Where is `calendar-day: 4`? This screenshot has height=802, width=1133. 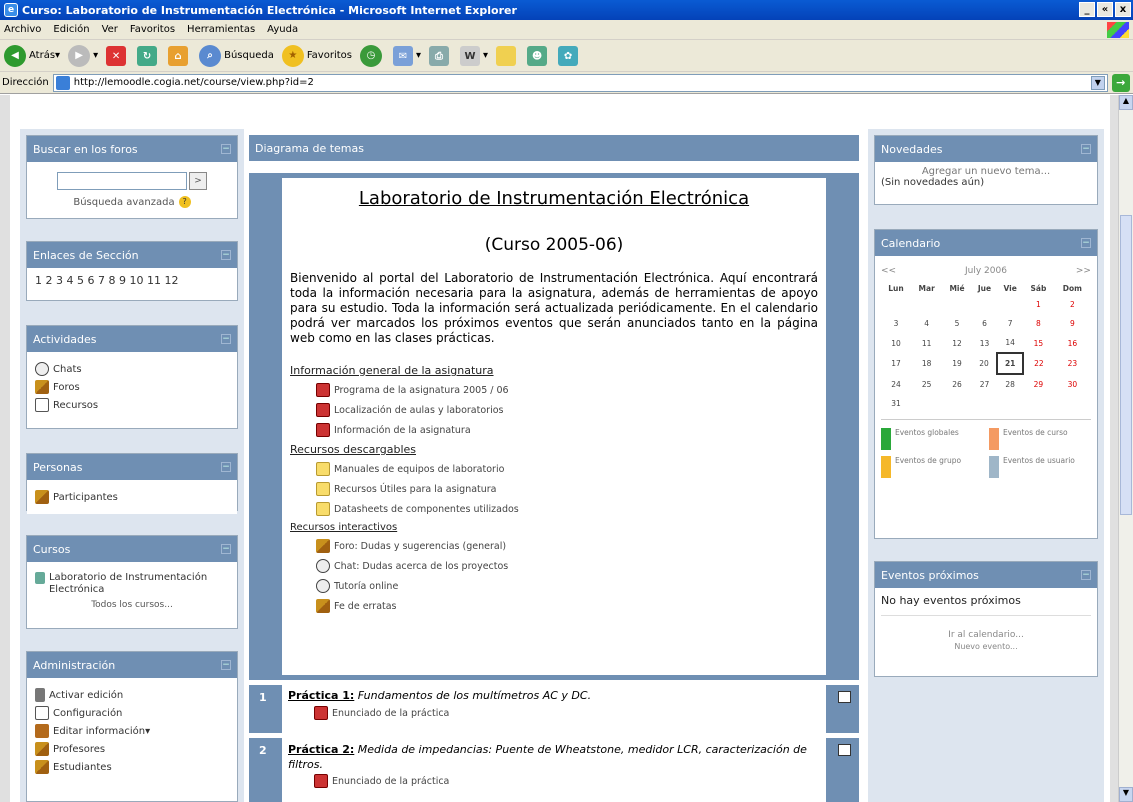
calendar-day: 4 is located at coordinates (926, 323).